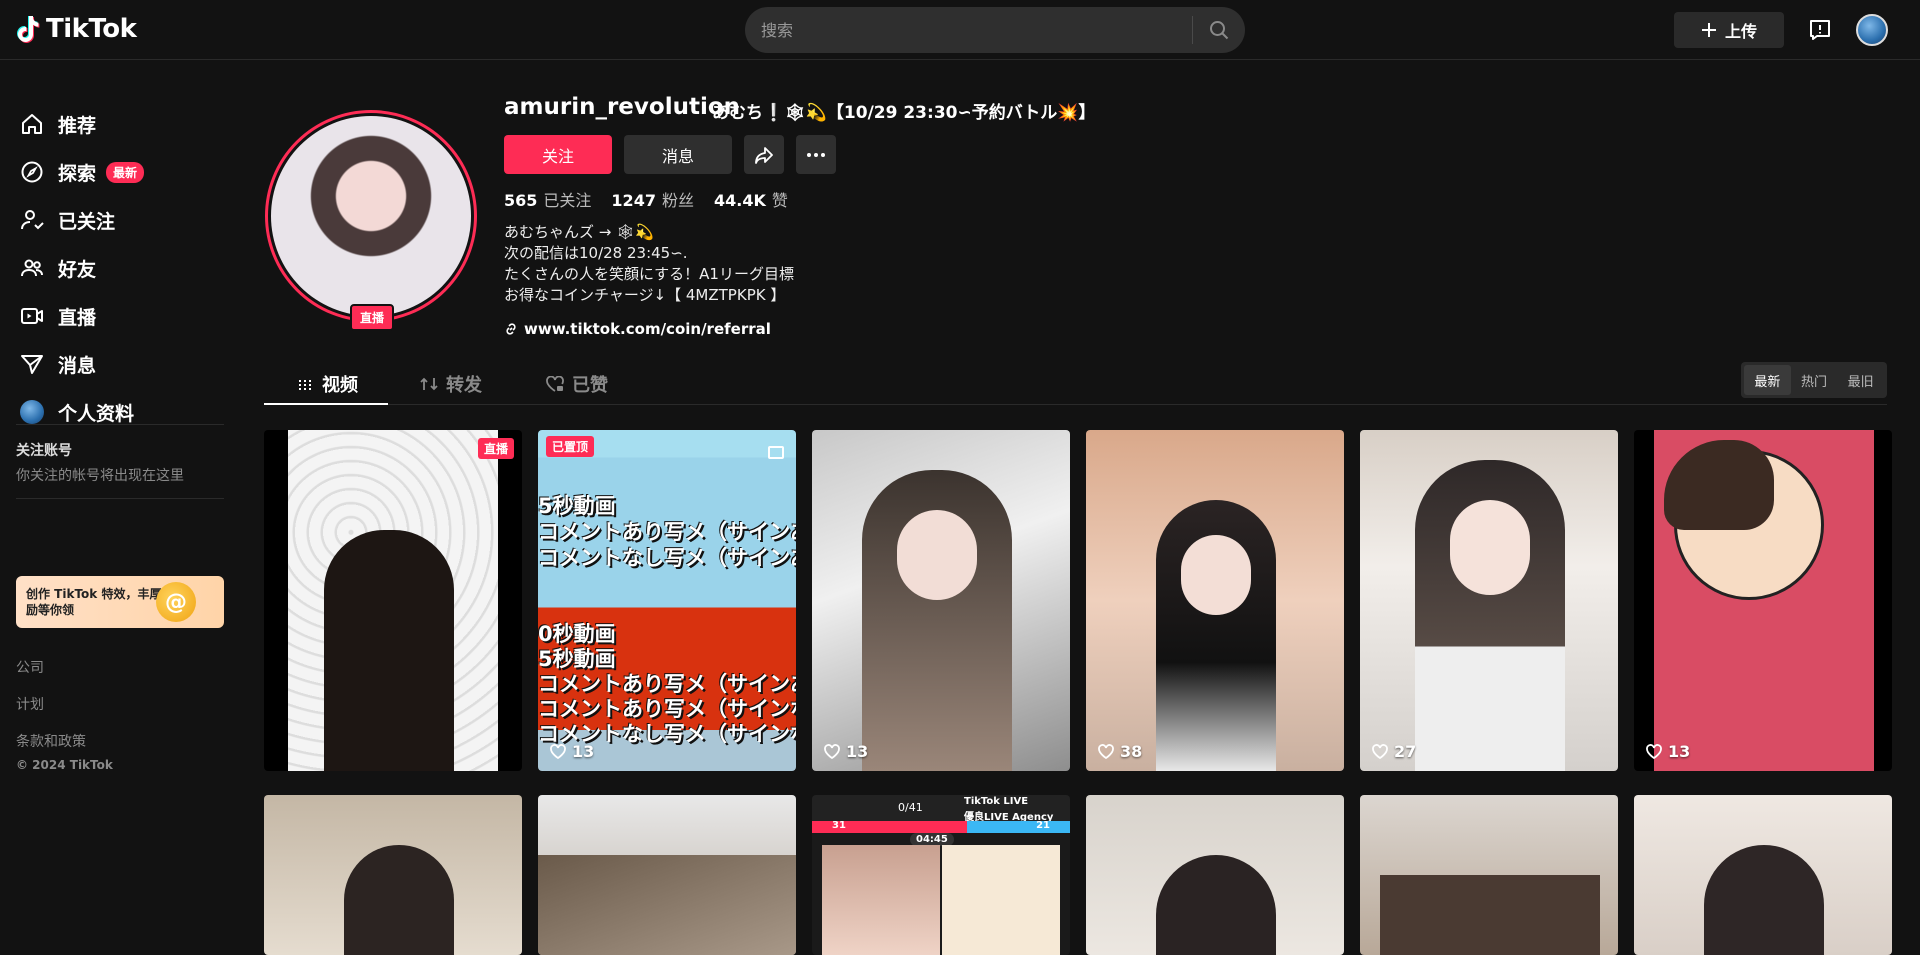  Describe the element at coordinates (1001, 900) in the screenshot. I see `battle-right-stream` at that location.